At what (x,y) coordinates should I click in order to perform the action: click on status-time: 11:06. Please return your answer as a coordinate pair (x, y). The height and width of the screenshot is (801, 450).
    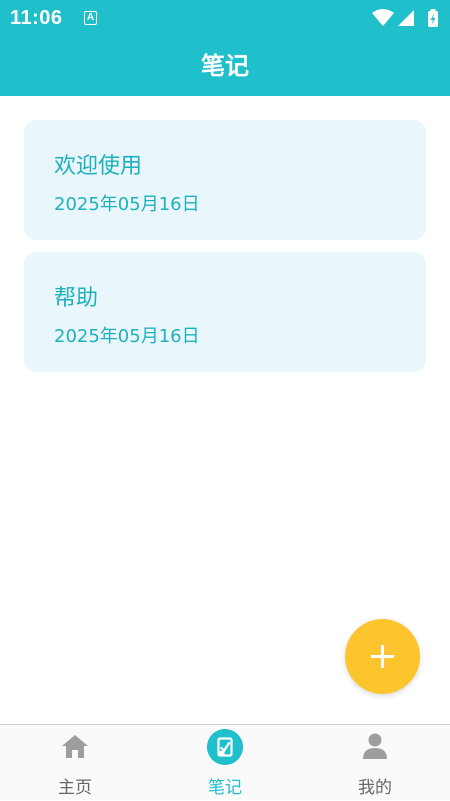
    Looking at the image, I should click on (36, 18).